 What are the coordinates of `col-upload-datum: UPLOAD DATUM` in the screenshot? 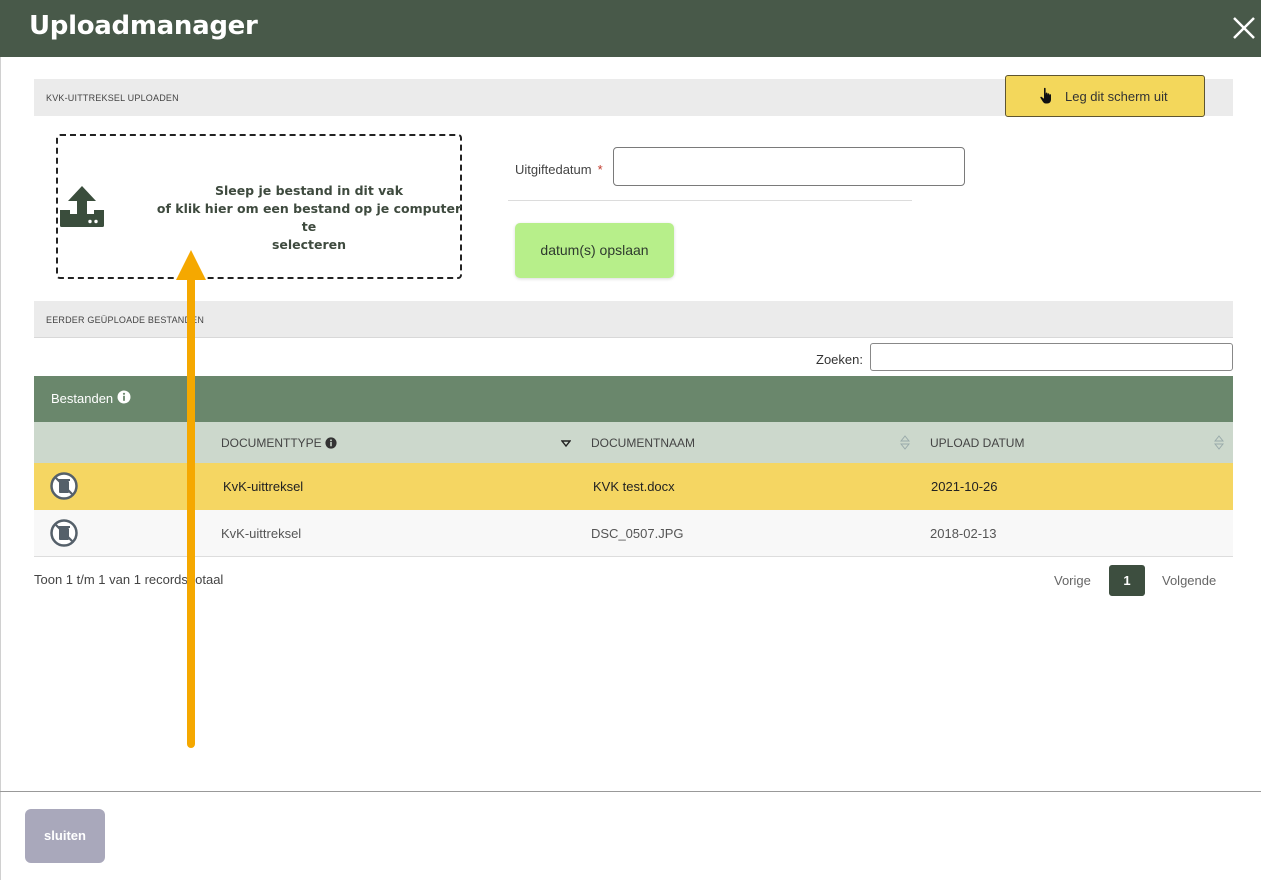 It's located at (977, 443).